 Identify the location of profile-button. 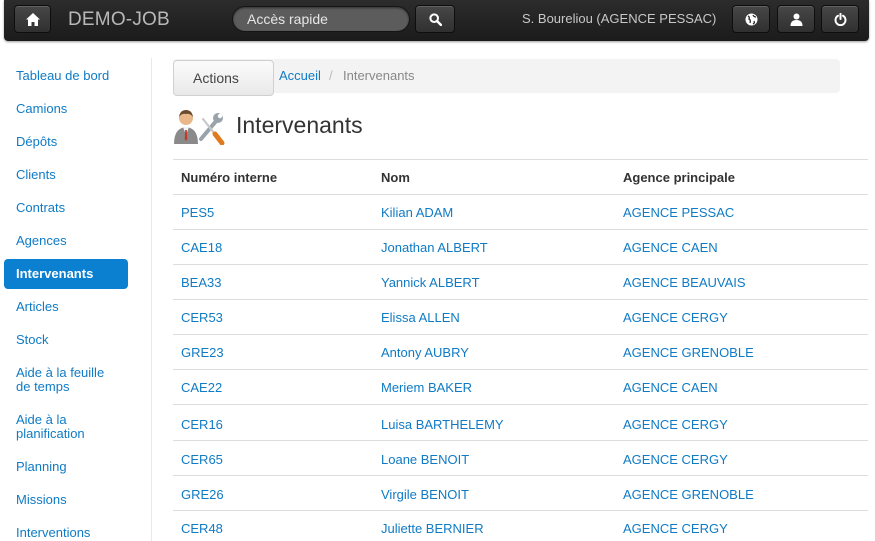
(796, 19).